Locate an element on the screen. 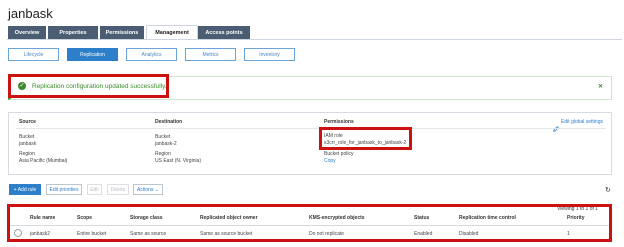 This screenshot has height=247, width=624. add-rule-button: + Add rule is located at coordinates (25, 189).